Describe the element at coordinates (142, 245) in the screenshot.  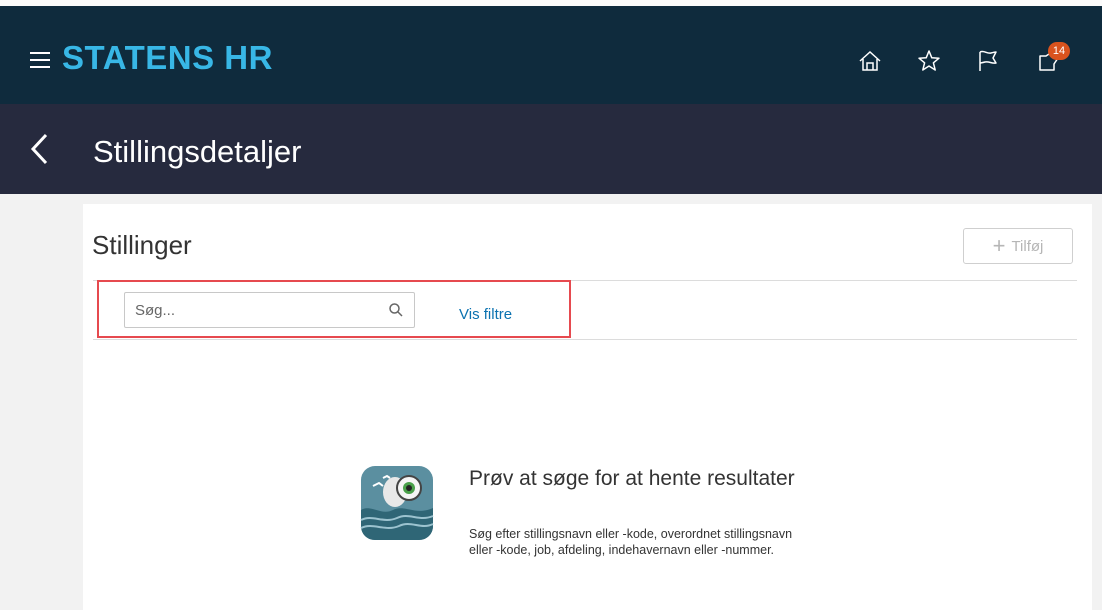
I see `section-title: Stillinger` at that location.